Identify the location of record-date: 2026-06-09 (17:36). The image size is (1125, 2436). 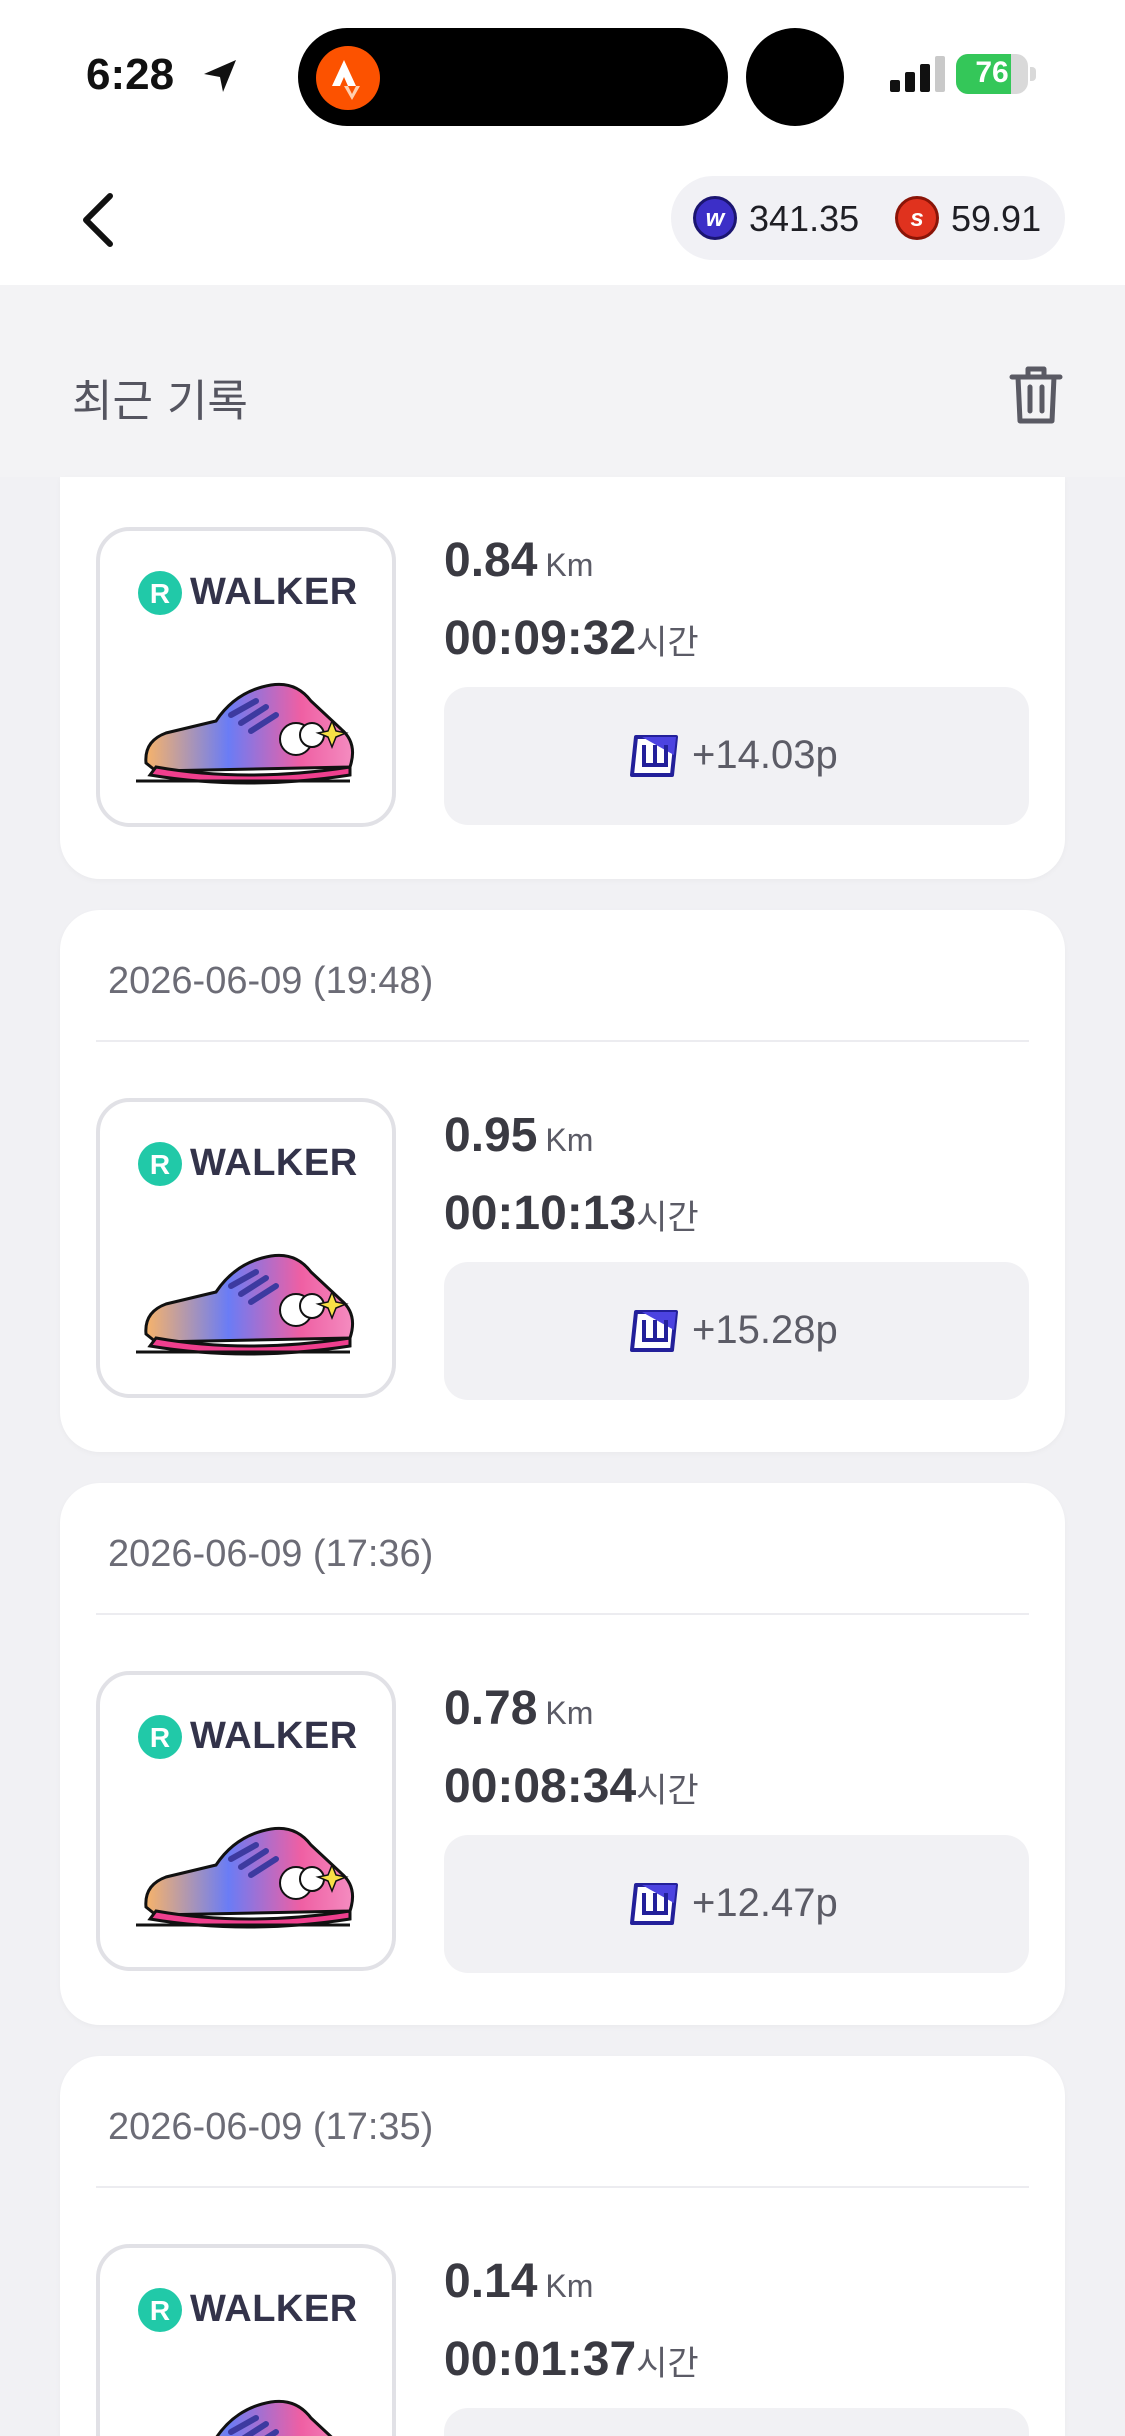
(271, 1554).